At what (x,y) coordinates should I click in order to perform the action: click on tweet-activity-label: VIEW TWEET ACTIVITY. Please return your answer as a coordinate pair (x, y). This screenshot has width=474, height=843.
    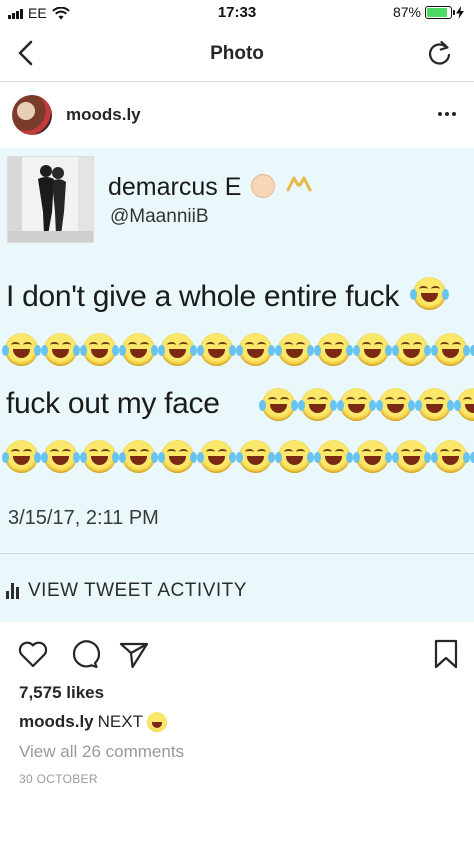
    Looking at the image, I should click on (137, 590).